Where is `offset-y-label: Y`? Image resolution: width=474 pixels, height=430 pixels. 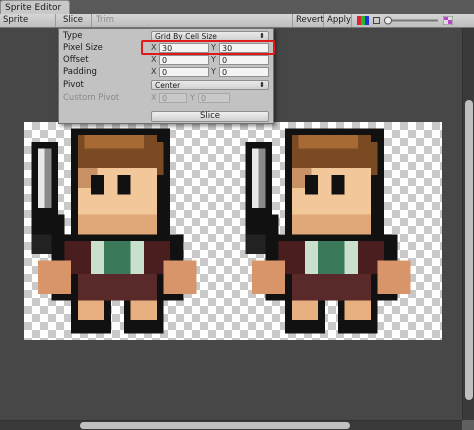
offset-y-label: Y is located at coordinates (213, 59).